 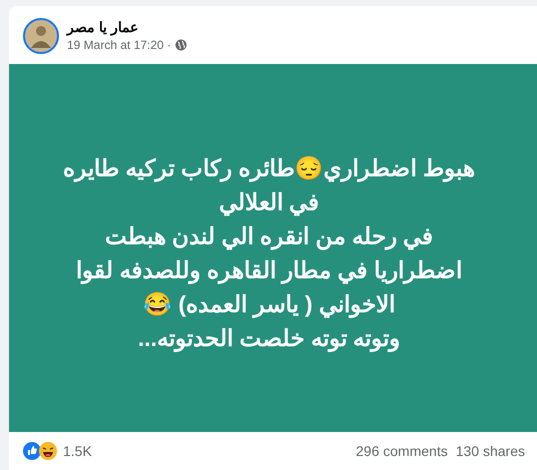 What do you see at coordinates (269, 305) in the screenshot?
I see `post-text-line: الاخواني ( ياسر العمده) 😂` at bounding box center [269, 305].